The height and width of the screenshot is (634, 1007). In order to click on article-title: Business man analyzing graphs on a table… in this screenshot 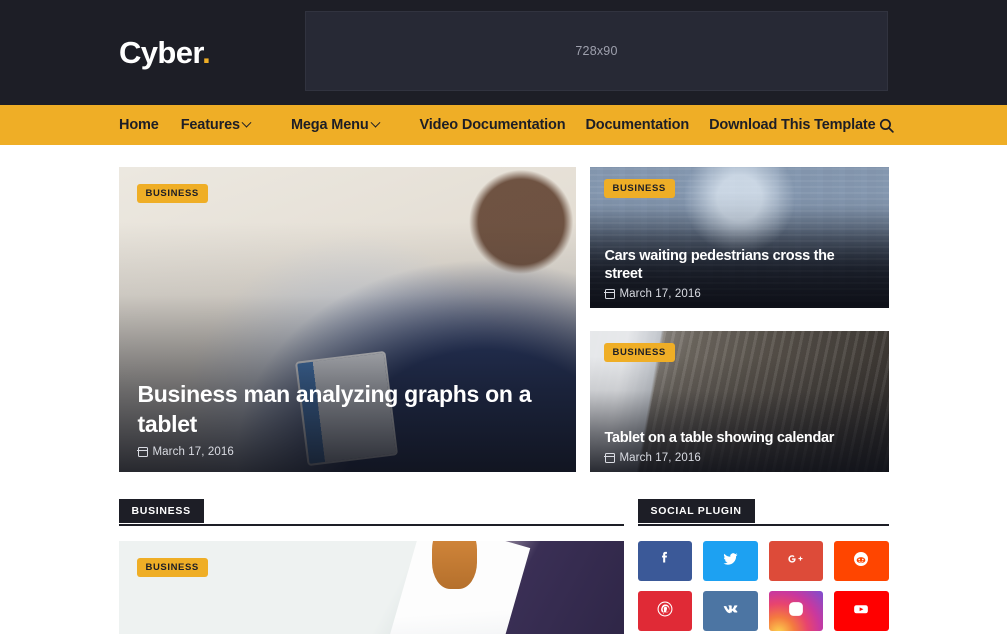, I will do `click(347, 409)`.